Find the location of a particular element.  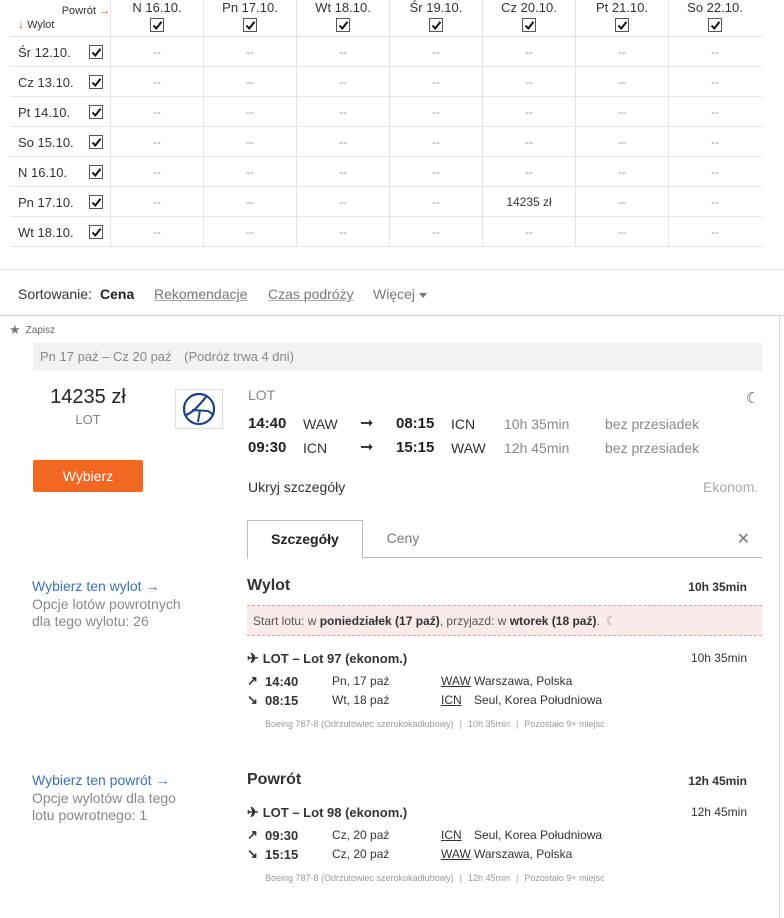

depart-date-row: Pt 14.10. -- -- -- -- -- -- -- is located at coordinates (386, 112).